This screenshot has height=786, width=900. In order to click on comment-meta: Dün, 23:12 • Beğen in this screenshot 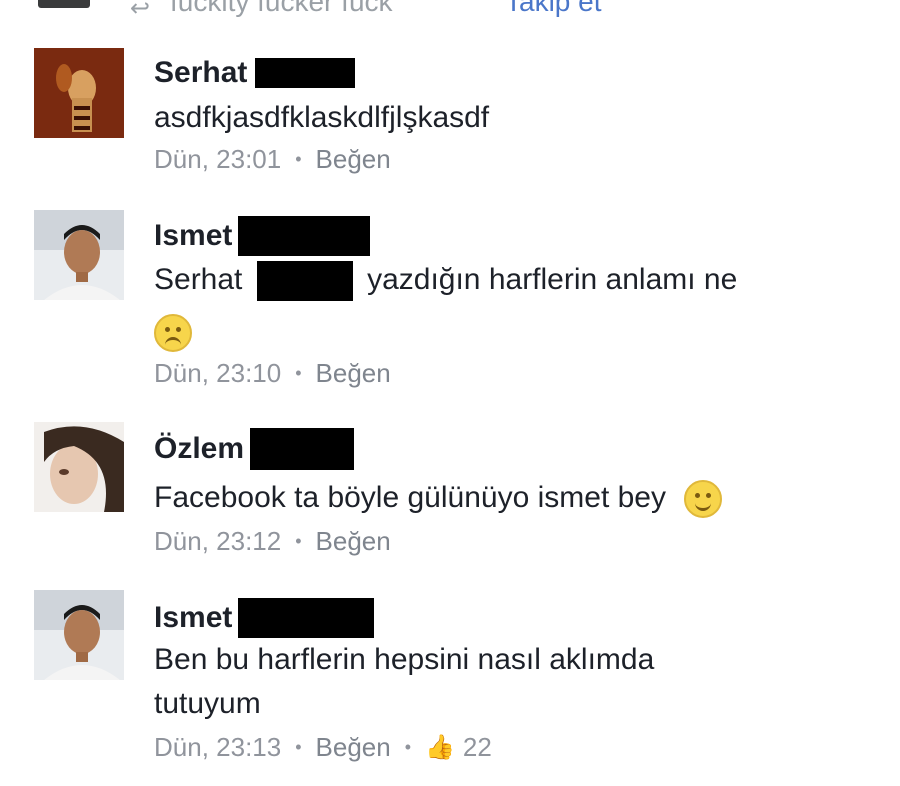, I will do `click(272, 541)`.